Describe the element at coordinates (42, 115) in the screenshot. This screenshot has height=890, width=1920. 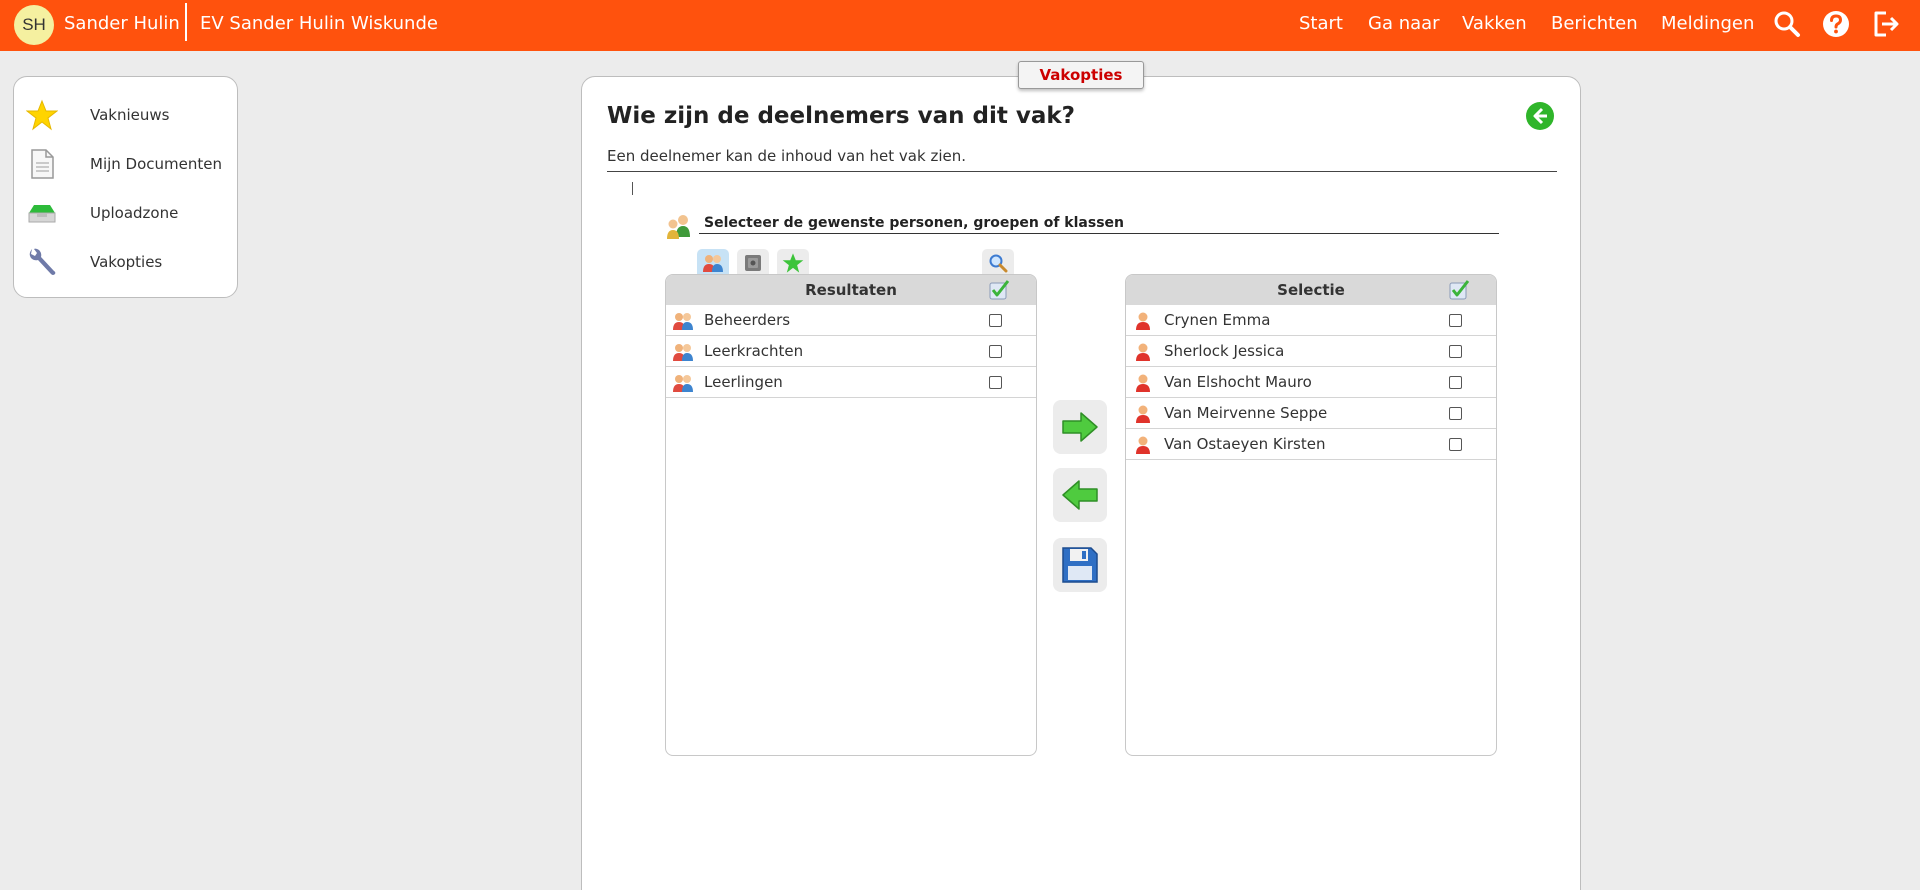
I see `star-icon` at that location.